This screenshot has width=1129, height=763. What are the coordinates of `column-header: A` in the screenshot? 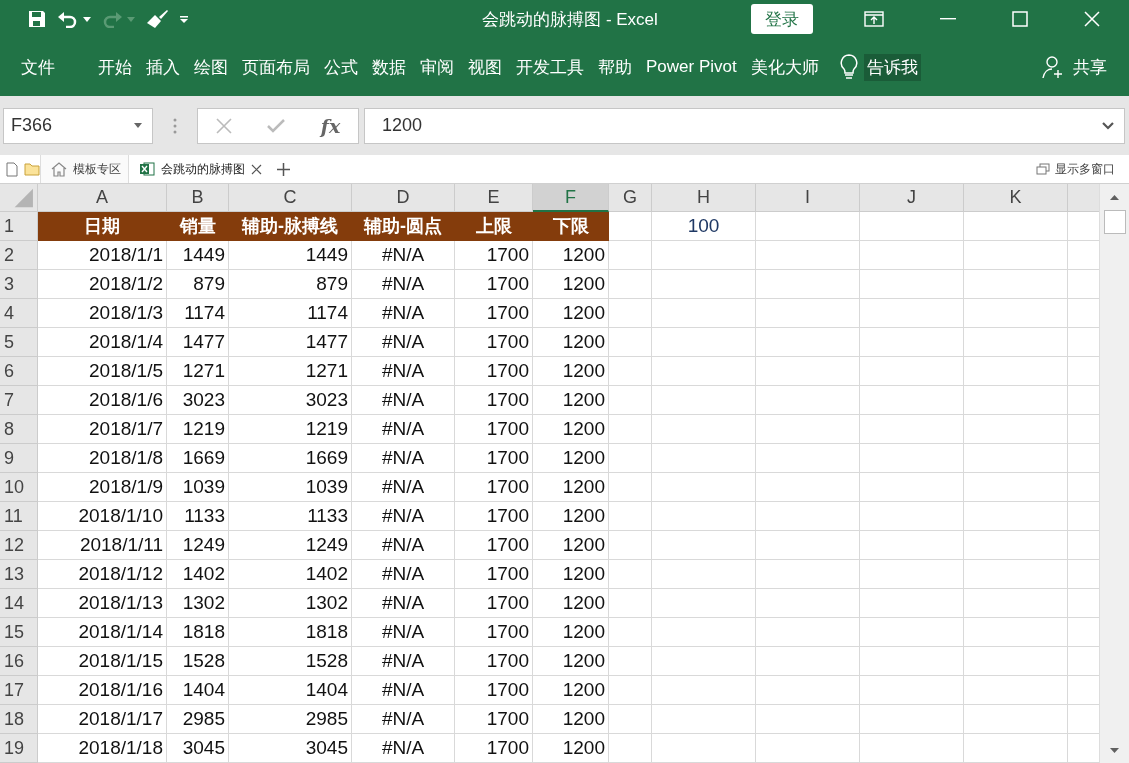 It's located at (102, 198).